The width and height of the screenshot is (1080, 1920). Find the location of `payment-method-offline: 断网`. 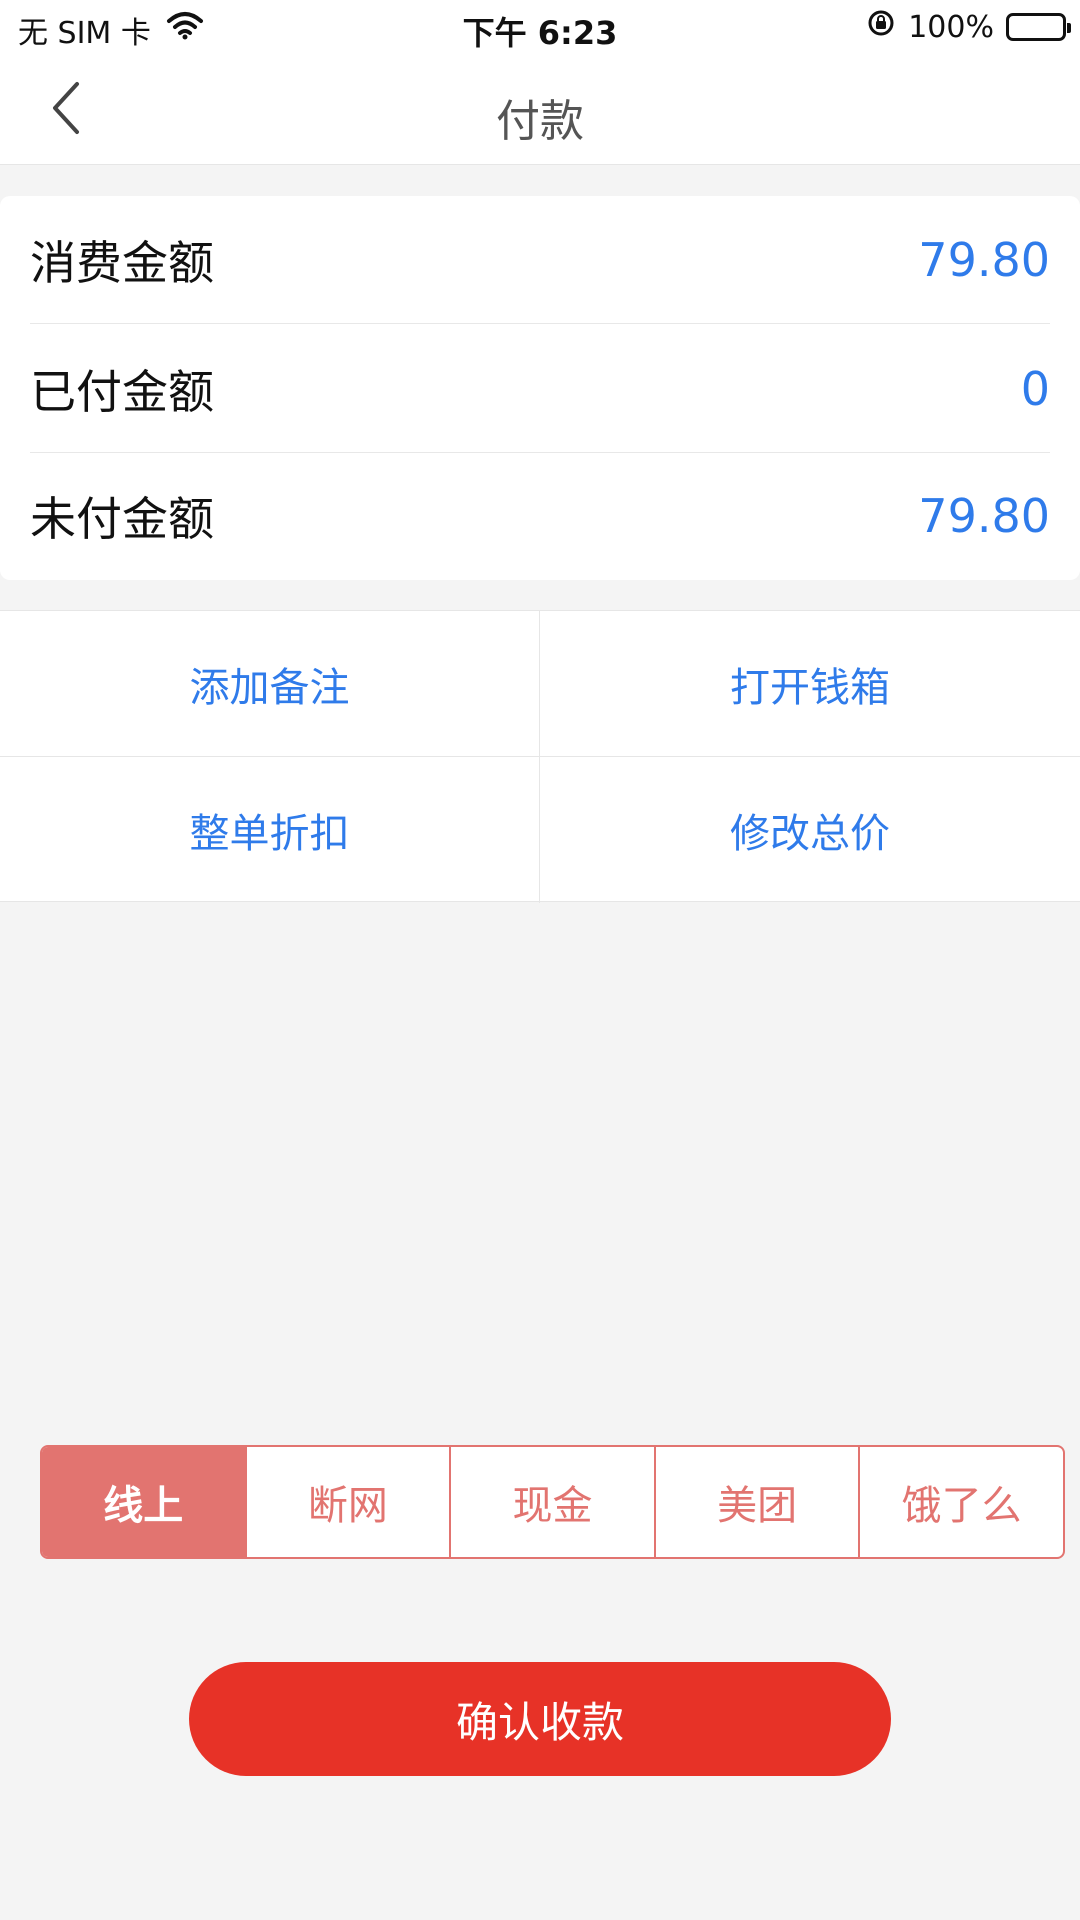

payment-method-offline: 断网 is located at coordinates (349, 1502).